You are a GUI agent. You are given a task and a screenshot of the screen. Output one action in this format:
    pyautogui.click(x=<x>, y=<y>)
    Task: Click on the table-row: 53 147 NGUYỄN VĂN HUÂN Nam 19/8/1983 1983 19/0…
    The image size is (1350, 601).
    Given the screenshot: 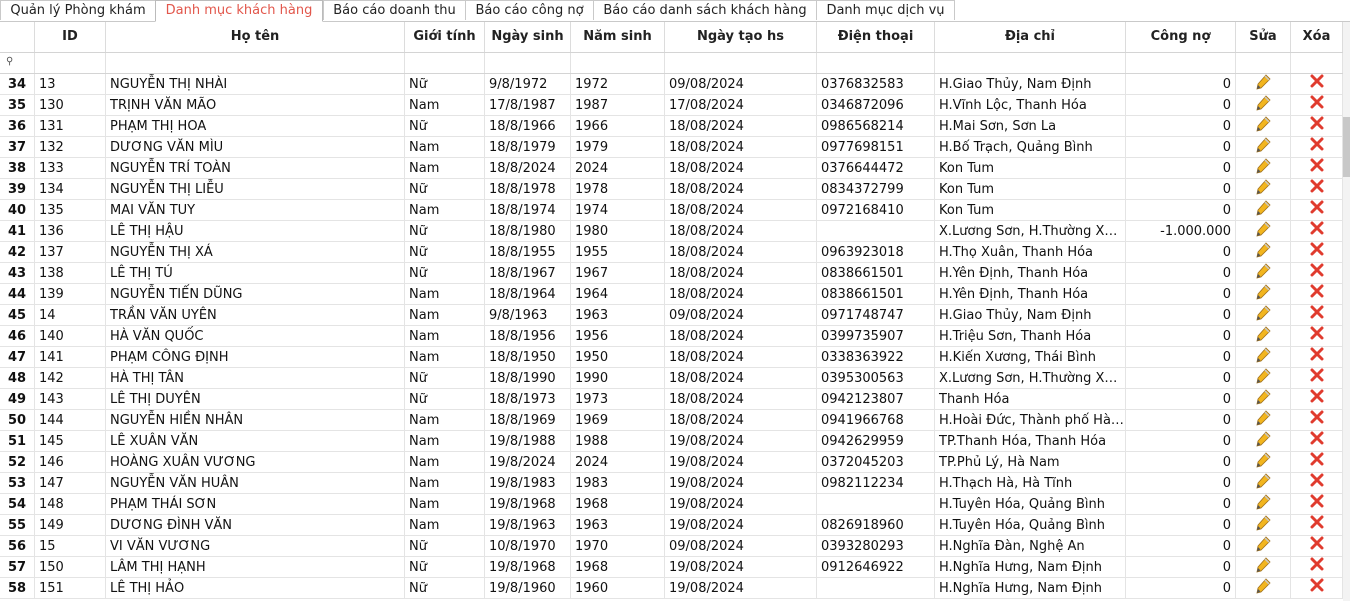 What is the action you would take?
    pyautogui.click(x=671, y=483)
    